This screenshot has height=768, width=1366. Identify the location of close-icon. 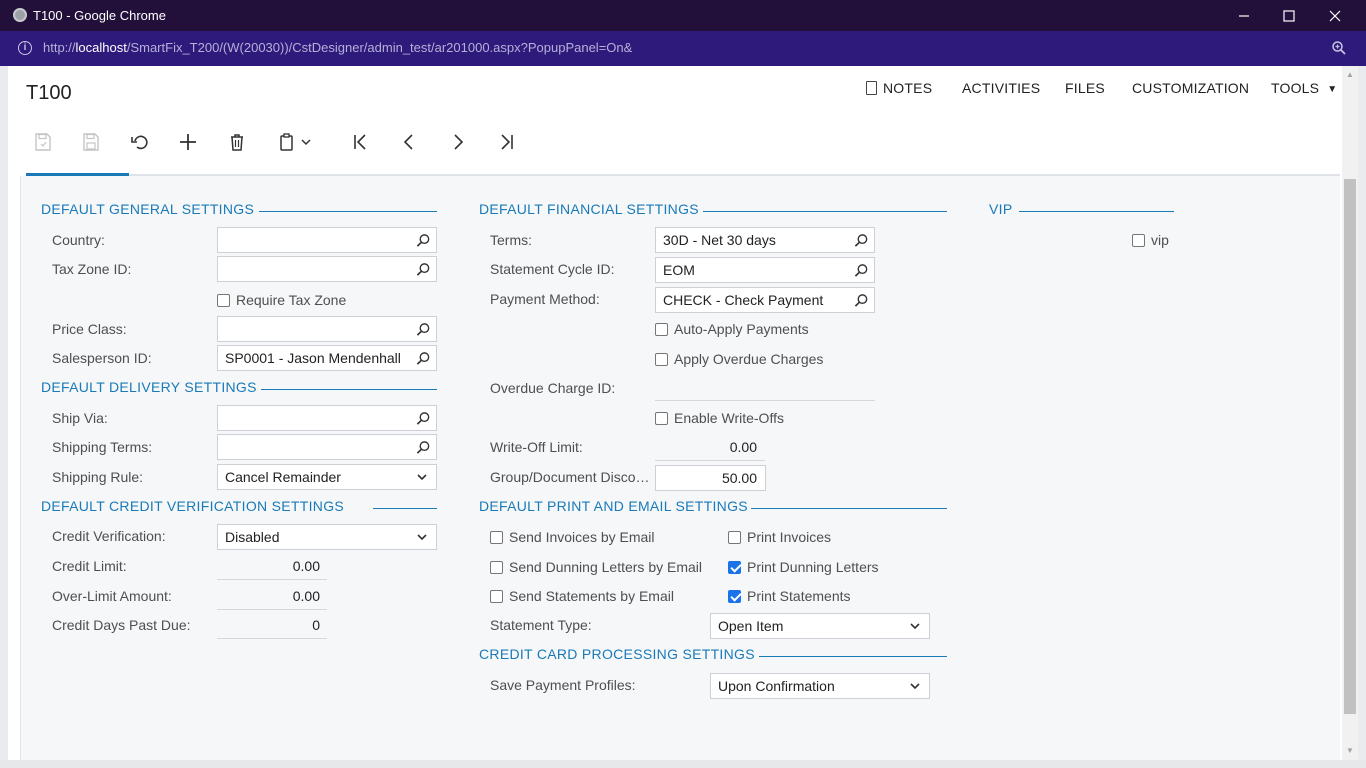
(1335, 16).